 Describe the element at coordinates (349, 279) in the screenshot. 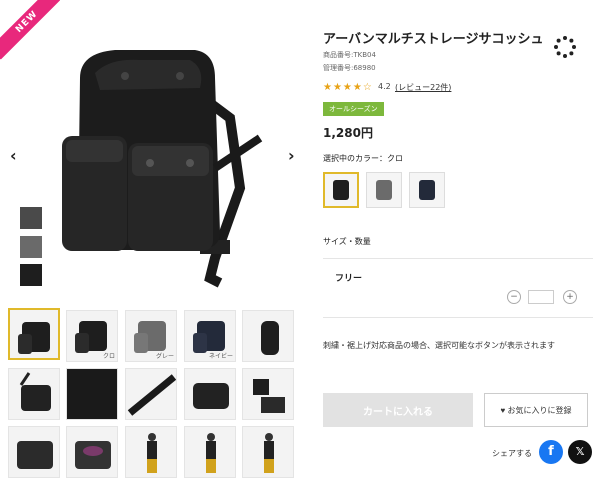

I see `size-name: フリー` at that location.